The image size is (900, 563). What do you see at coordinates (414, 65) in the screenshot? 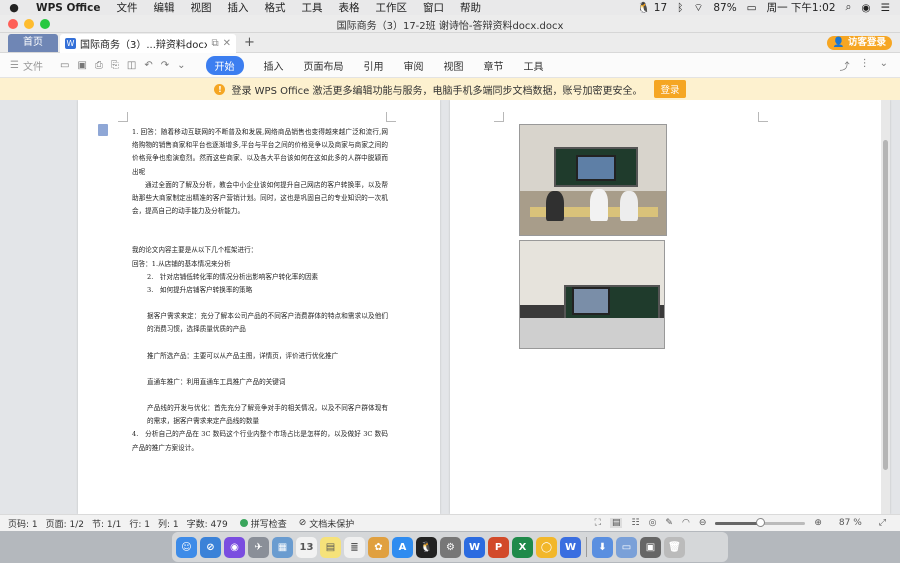
I see `tab-review: 审阅` at bounding box center [414, 65].